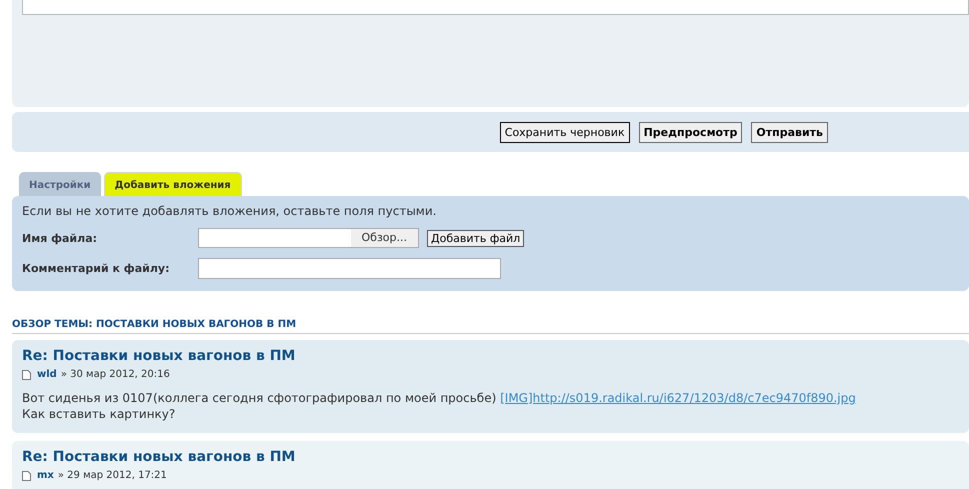 The height and width of the screenshot is (489, 969). I want to click on form-button: Отправить, so click(789, 132).